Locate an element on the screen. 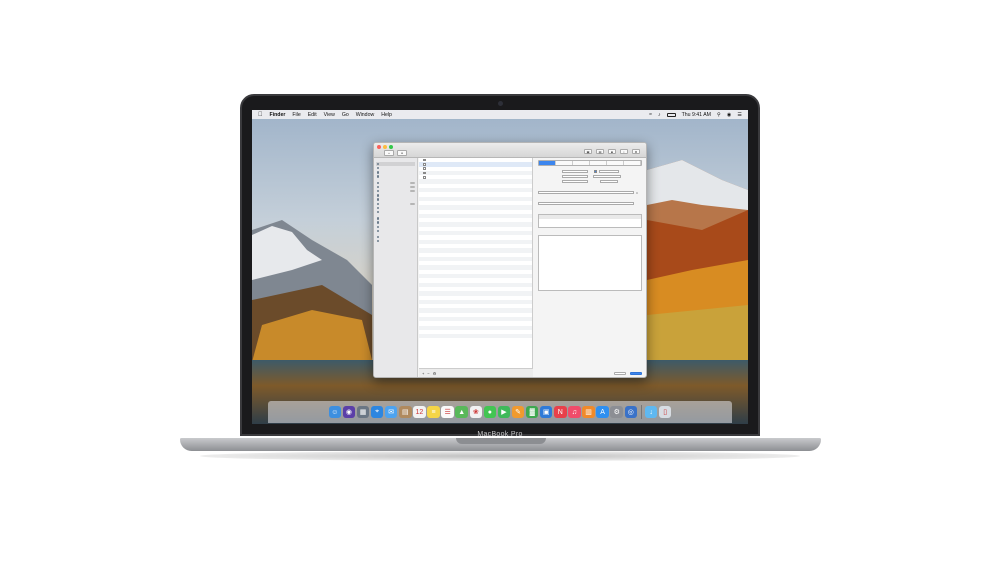 The image size is (1000, 562). battery-icon is located at coordinates (671, 114).